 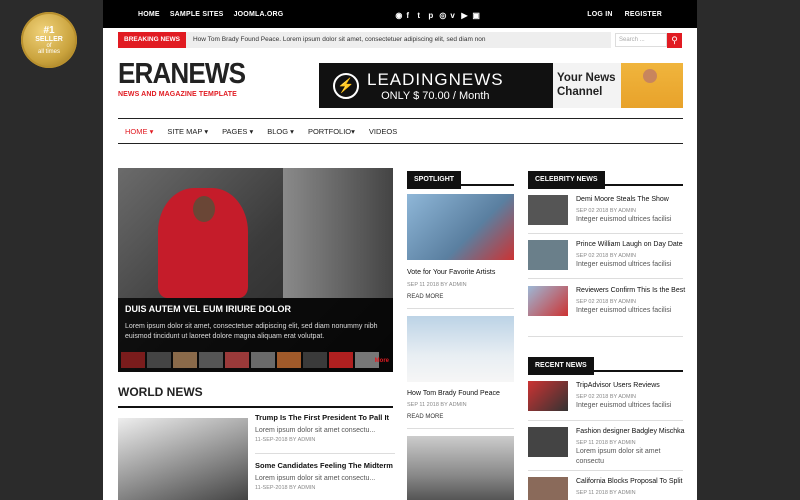 I want to click on recent-news-item-title: California Blocks Proposal To Split, so click(x=629, y=481).